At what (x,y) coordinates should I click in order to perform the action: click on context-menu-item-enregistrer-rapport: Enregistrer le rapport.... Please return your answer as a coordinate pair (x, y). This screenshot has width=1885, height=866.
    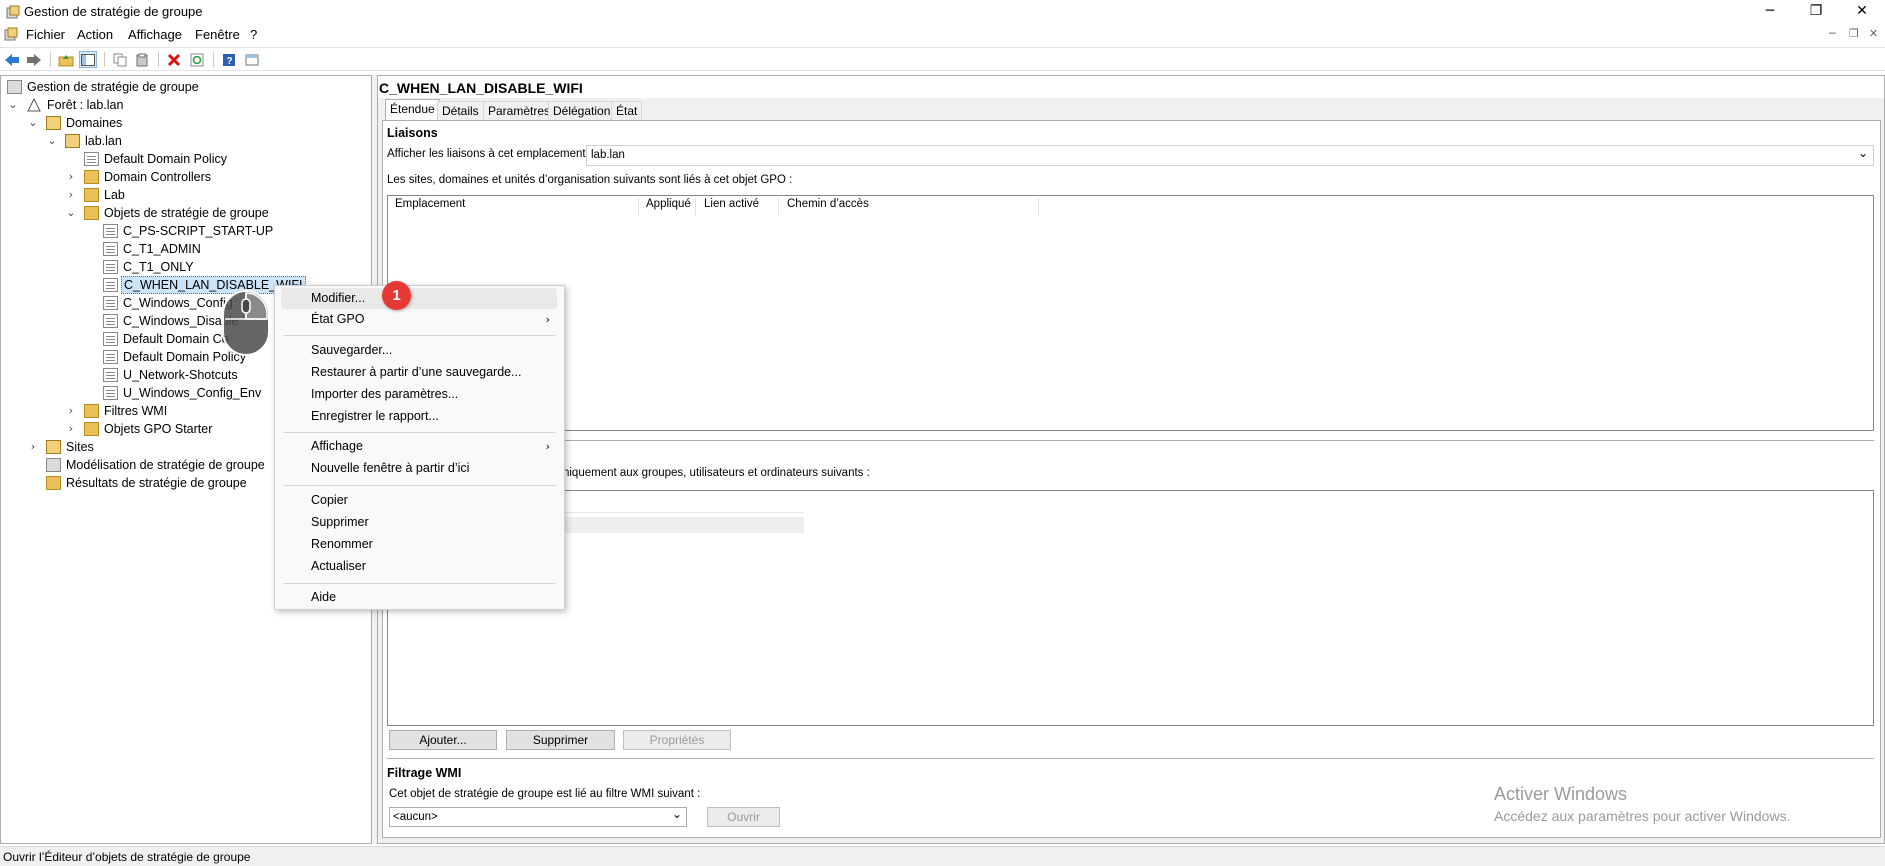
    Looking at the image, I should click on (419, 416).